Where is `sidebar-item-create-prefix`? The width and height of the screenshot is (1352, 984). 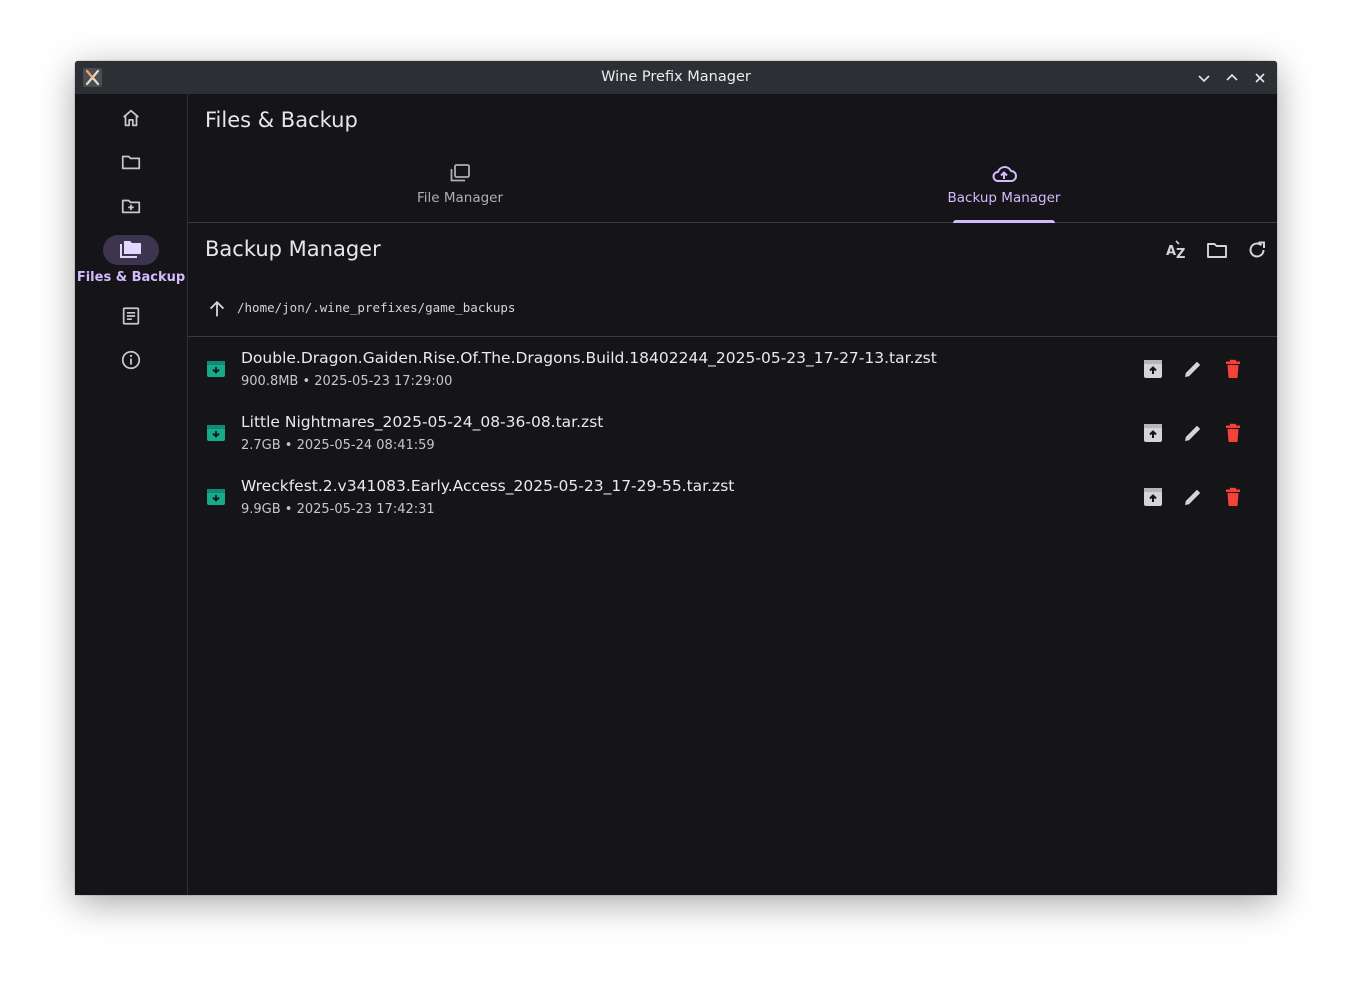
sidebar-item-create-prefix is located at coordinates (131, 206).